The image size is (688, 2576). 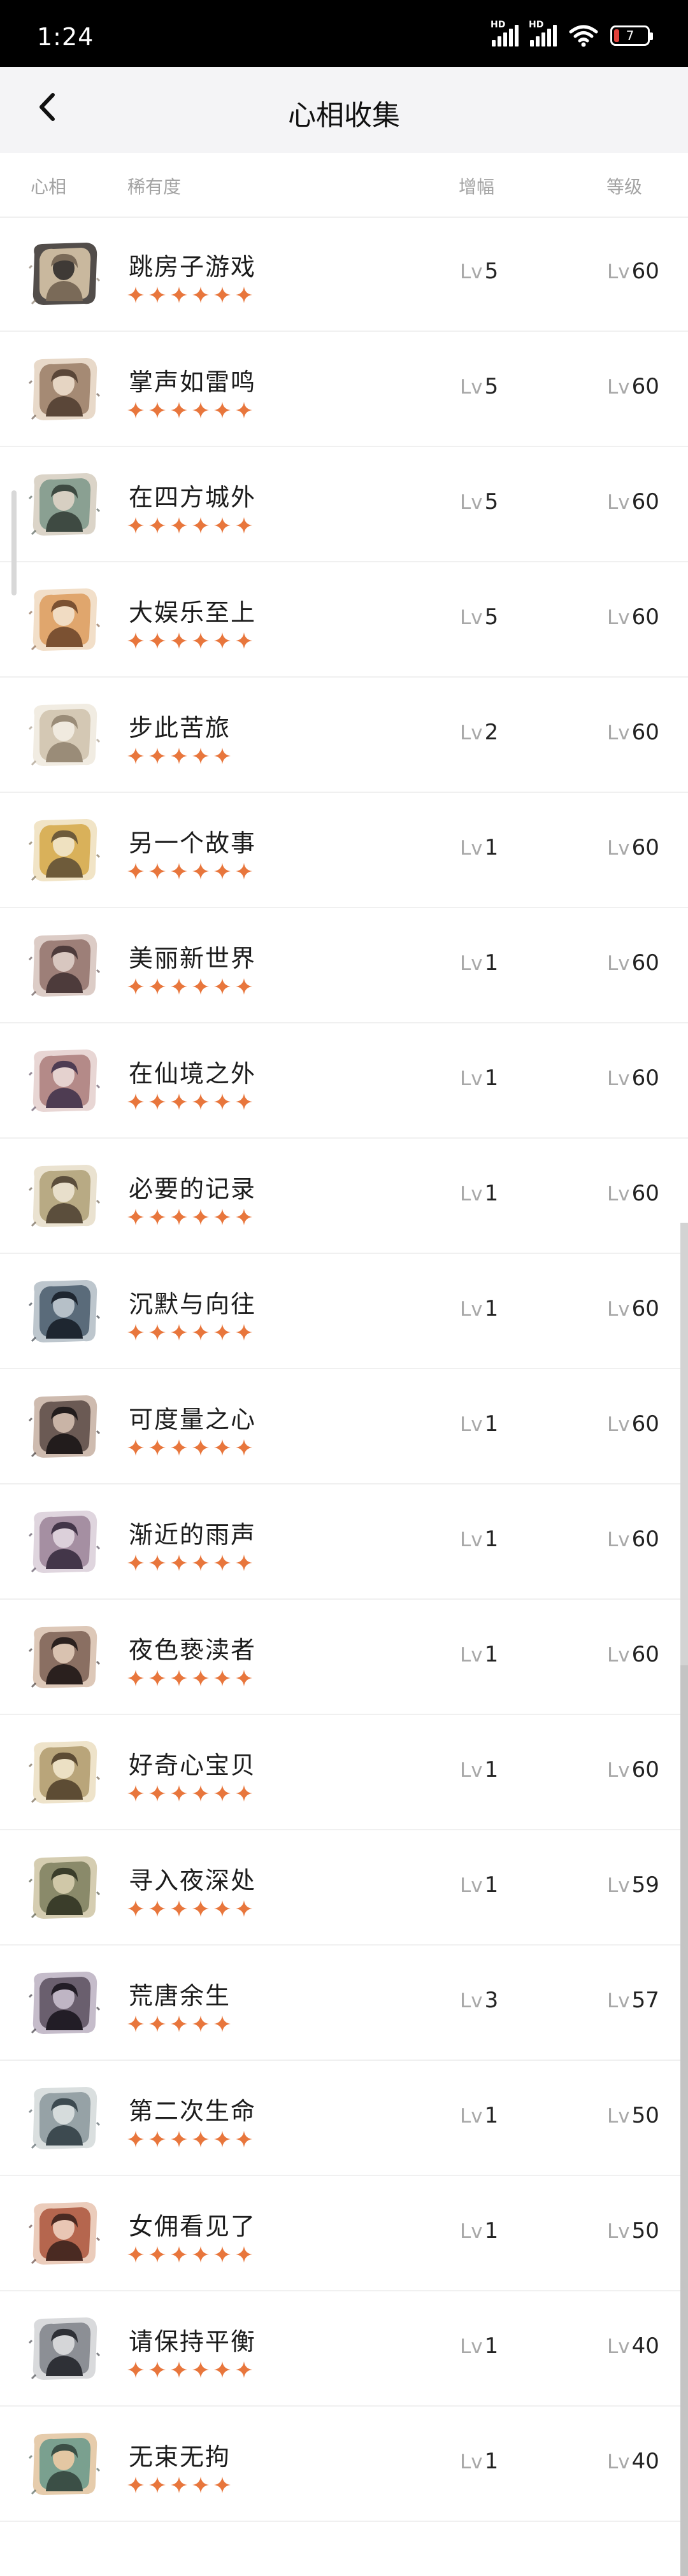 What do you see at coordinates (193, 1765) in the screenshot?
I see `item-name: 好奇心宝贝` at bounding box center [193, 1765].